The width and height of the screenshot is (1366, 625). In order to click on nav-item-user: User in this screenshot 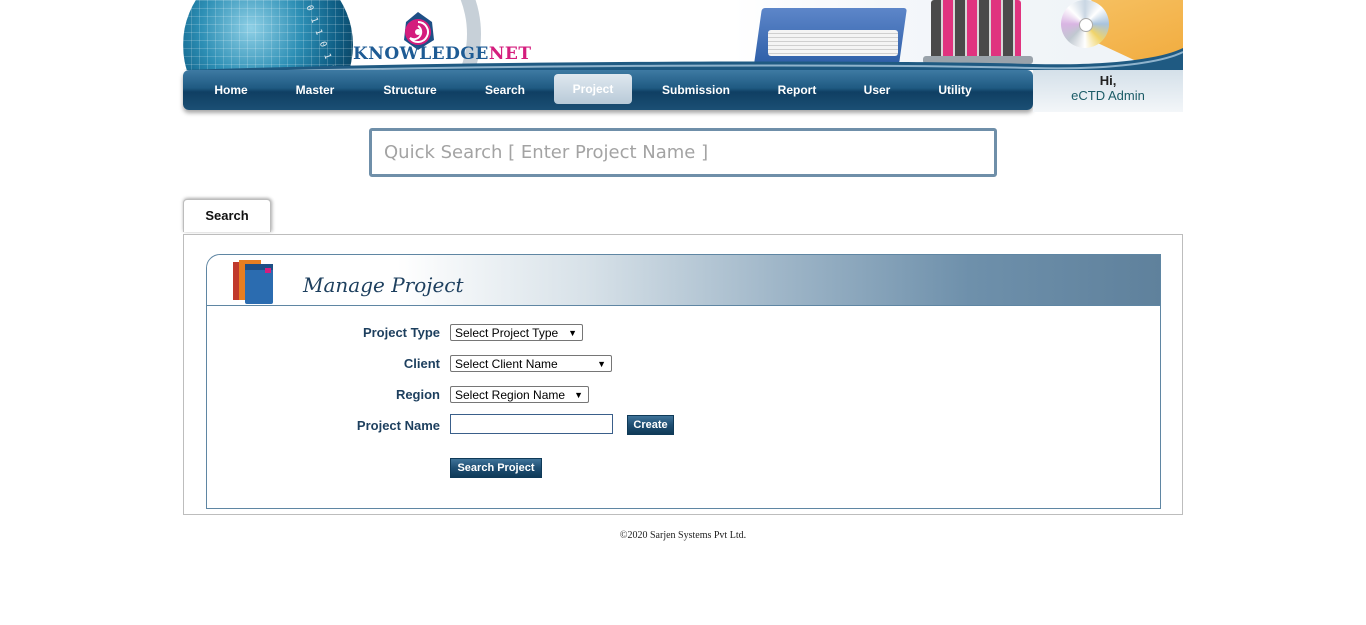, I will do `click(877, 90)`.